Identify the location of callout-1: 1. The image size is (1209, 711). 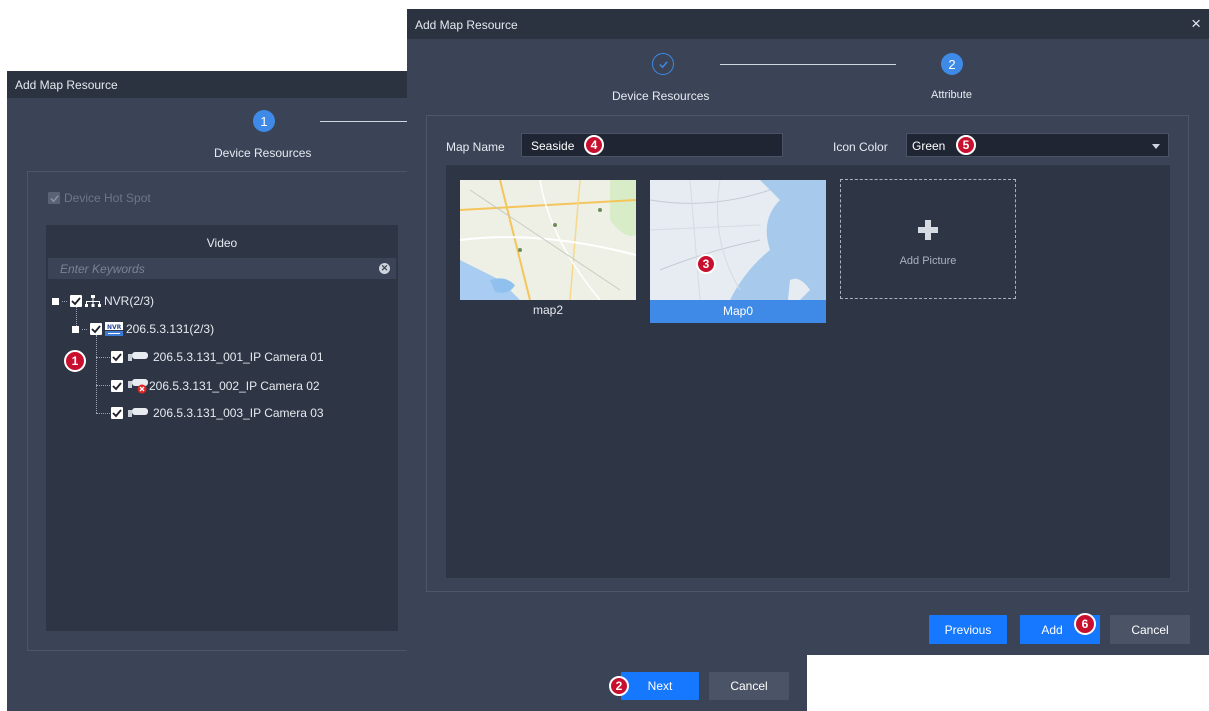
(75, 361).